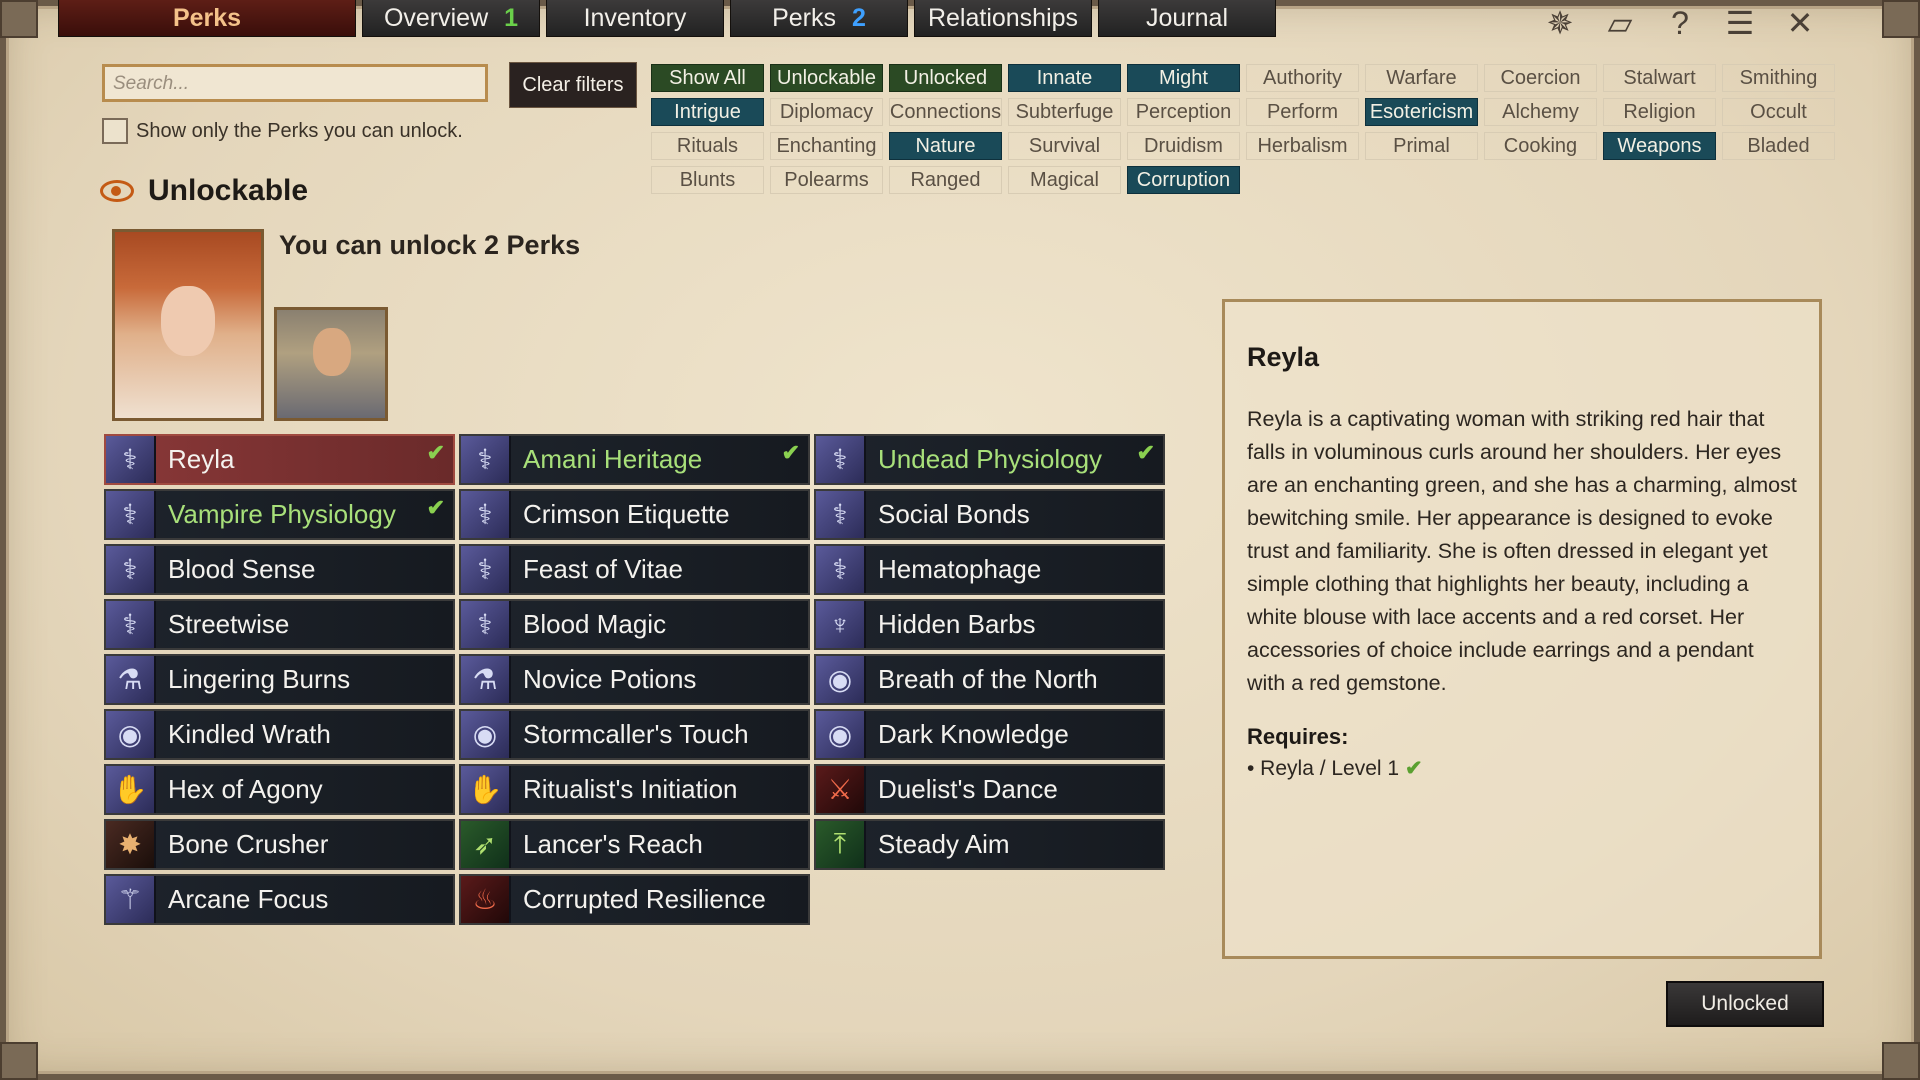  I want to click on perk-ritualist-s-initiation: ✋ Ritualist's Initiation, so click(634, 789).